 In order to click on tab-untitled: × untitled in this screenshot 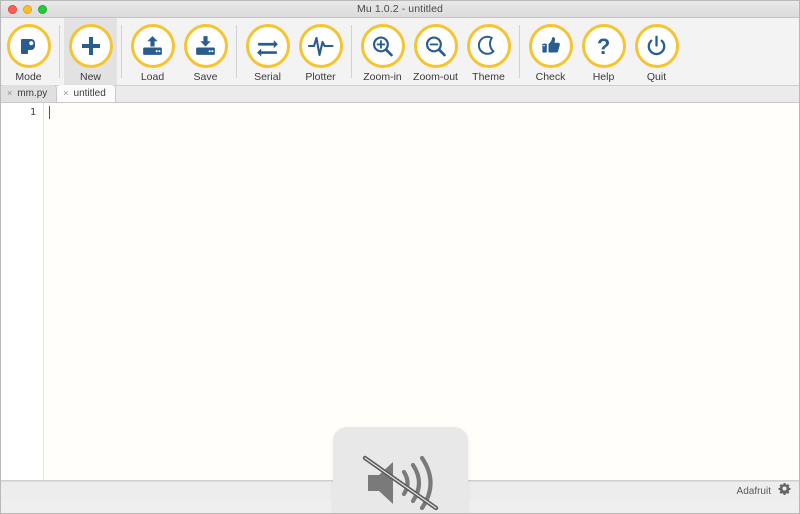, I will do `click(86, 93)`.